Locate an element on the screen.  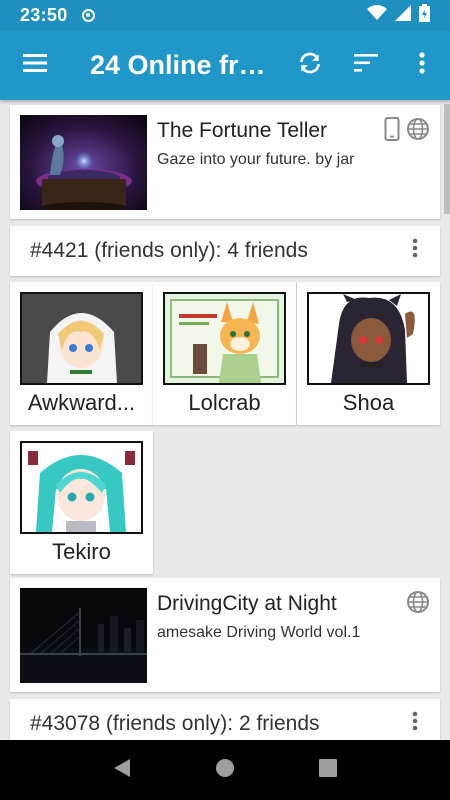
friend-card: Shoa is located at coordinates (368, 353).